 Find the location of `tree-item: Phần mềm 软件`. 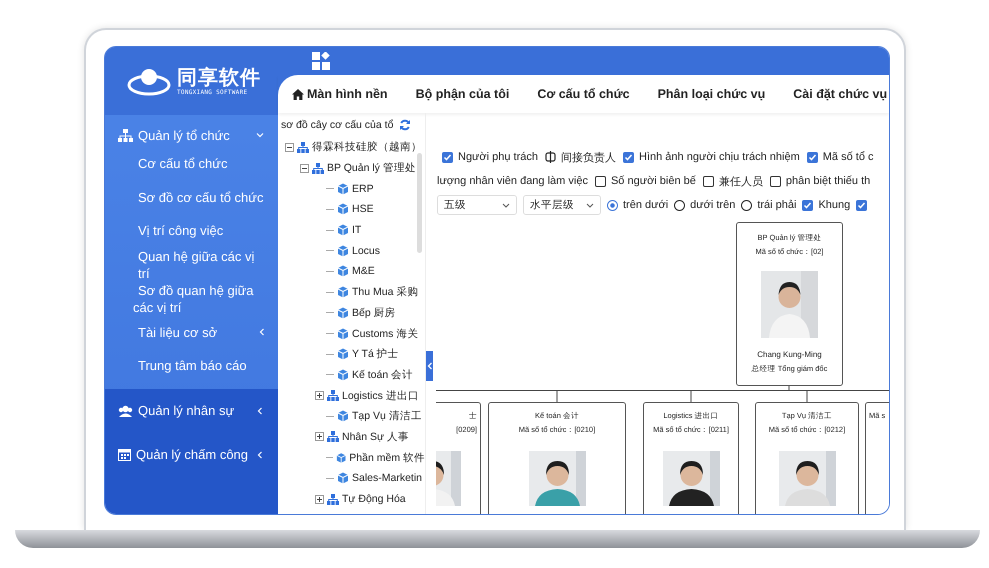

tree-item: Phần mềm 软件 is located at coordinates (387, 457).